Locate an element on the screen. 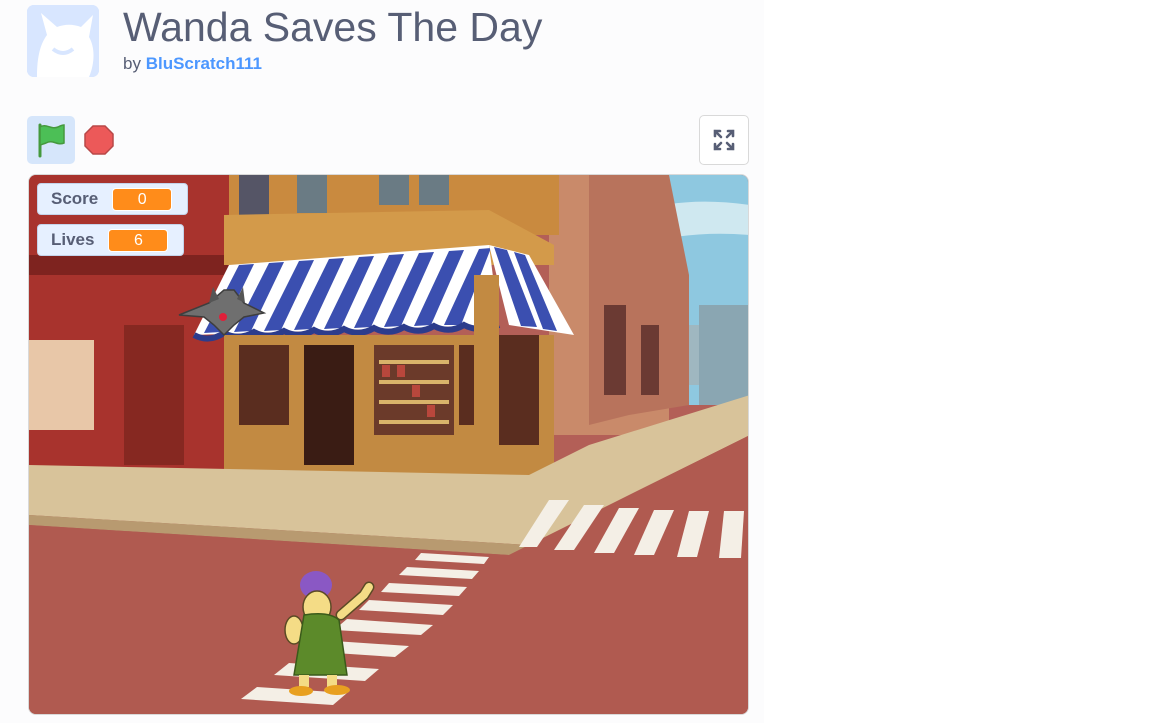 The image size is (1152, 723). green-flag-button is located at coordinates (51, 140).